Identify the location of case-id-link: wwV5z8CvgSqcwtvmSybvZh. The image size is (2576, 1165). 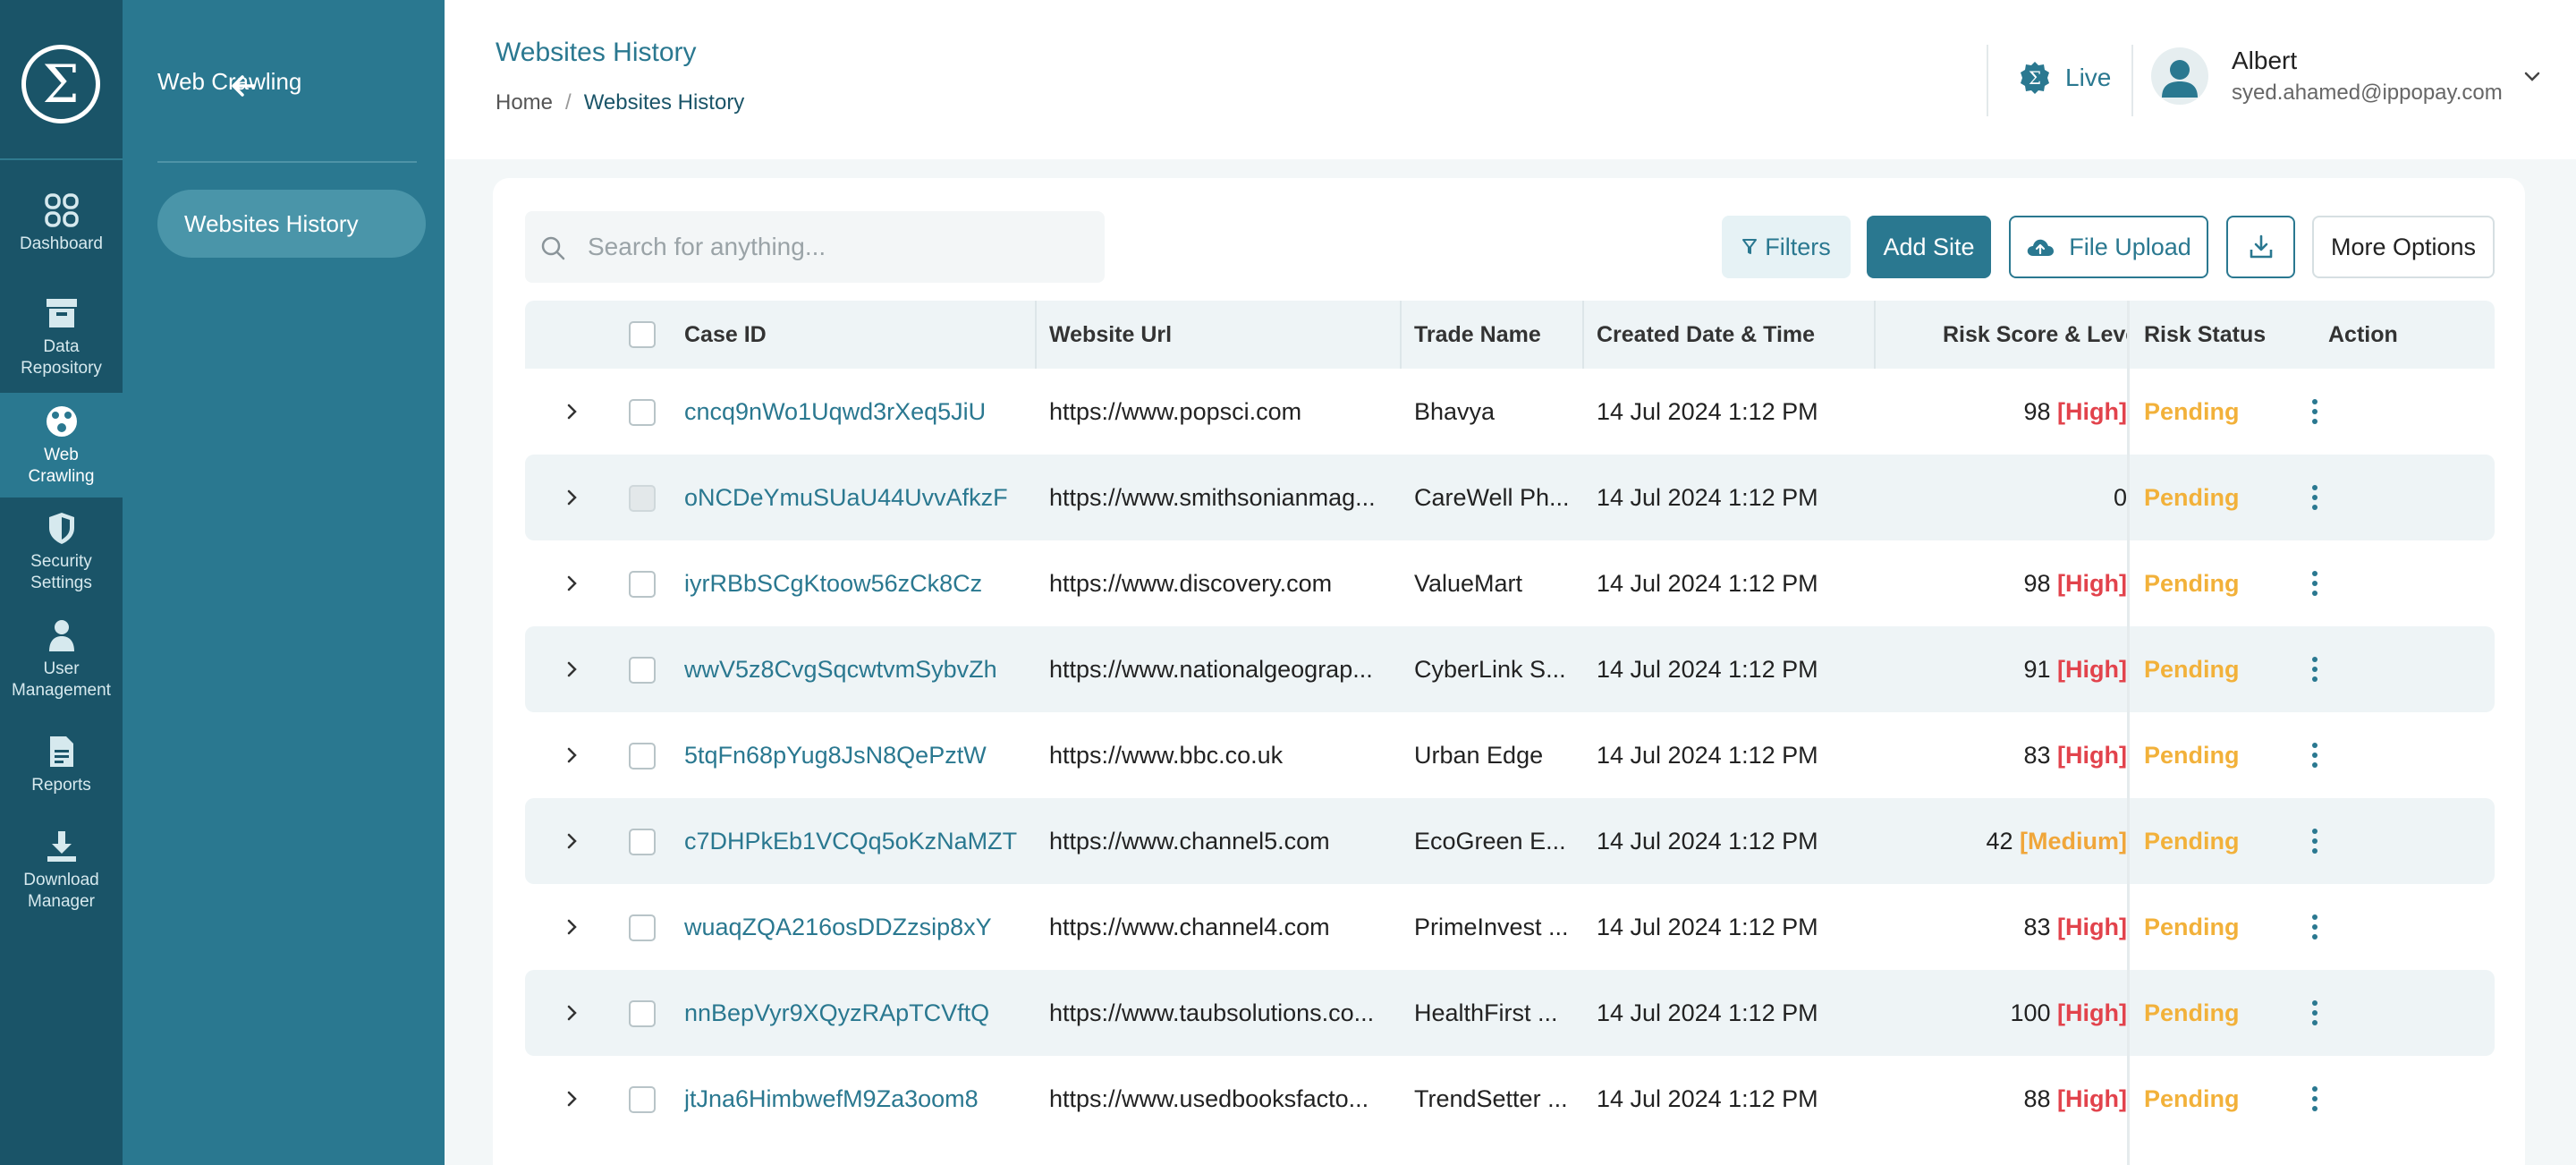
(859, 669).